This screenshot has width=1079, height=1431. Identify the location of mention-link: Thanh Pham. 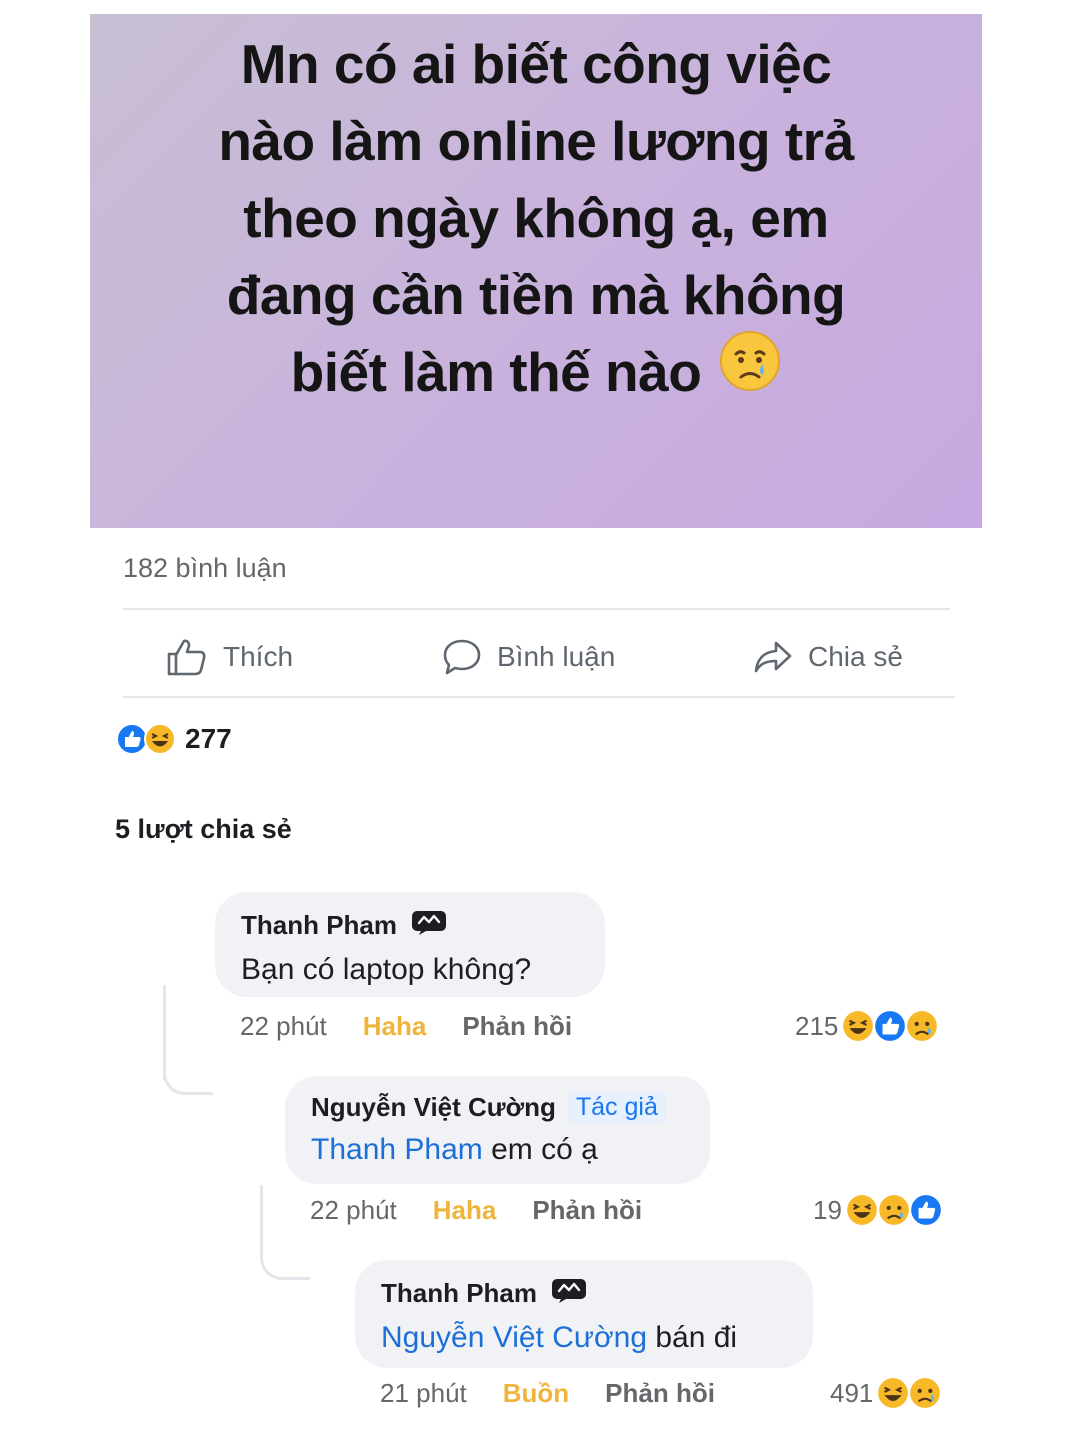
(397, 1149).